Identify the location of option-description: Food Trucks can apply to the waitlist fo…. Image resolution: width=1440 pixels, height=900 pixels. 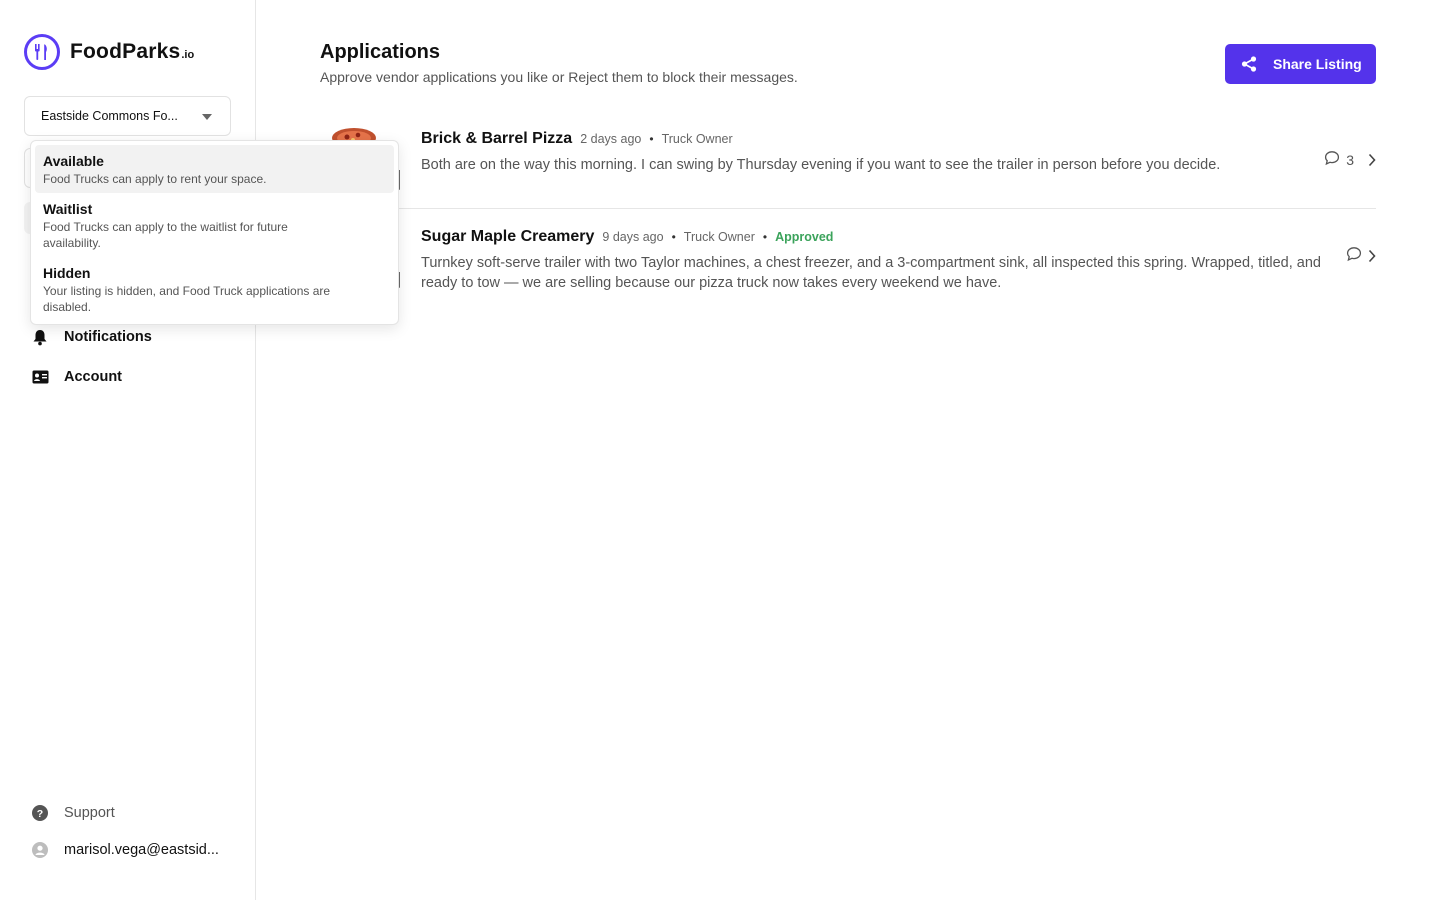
(165, 235).